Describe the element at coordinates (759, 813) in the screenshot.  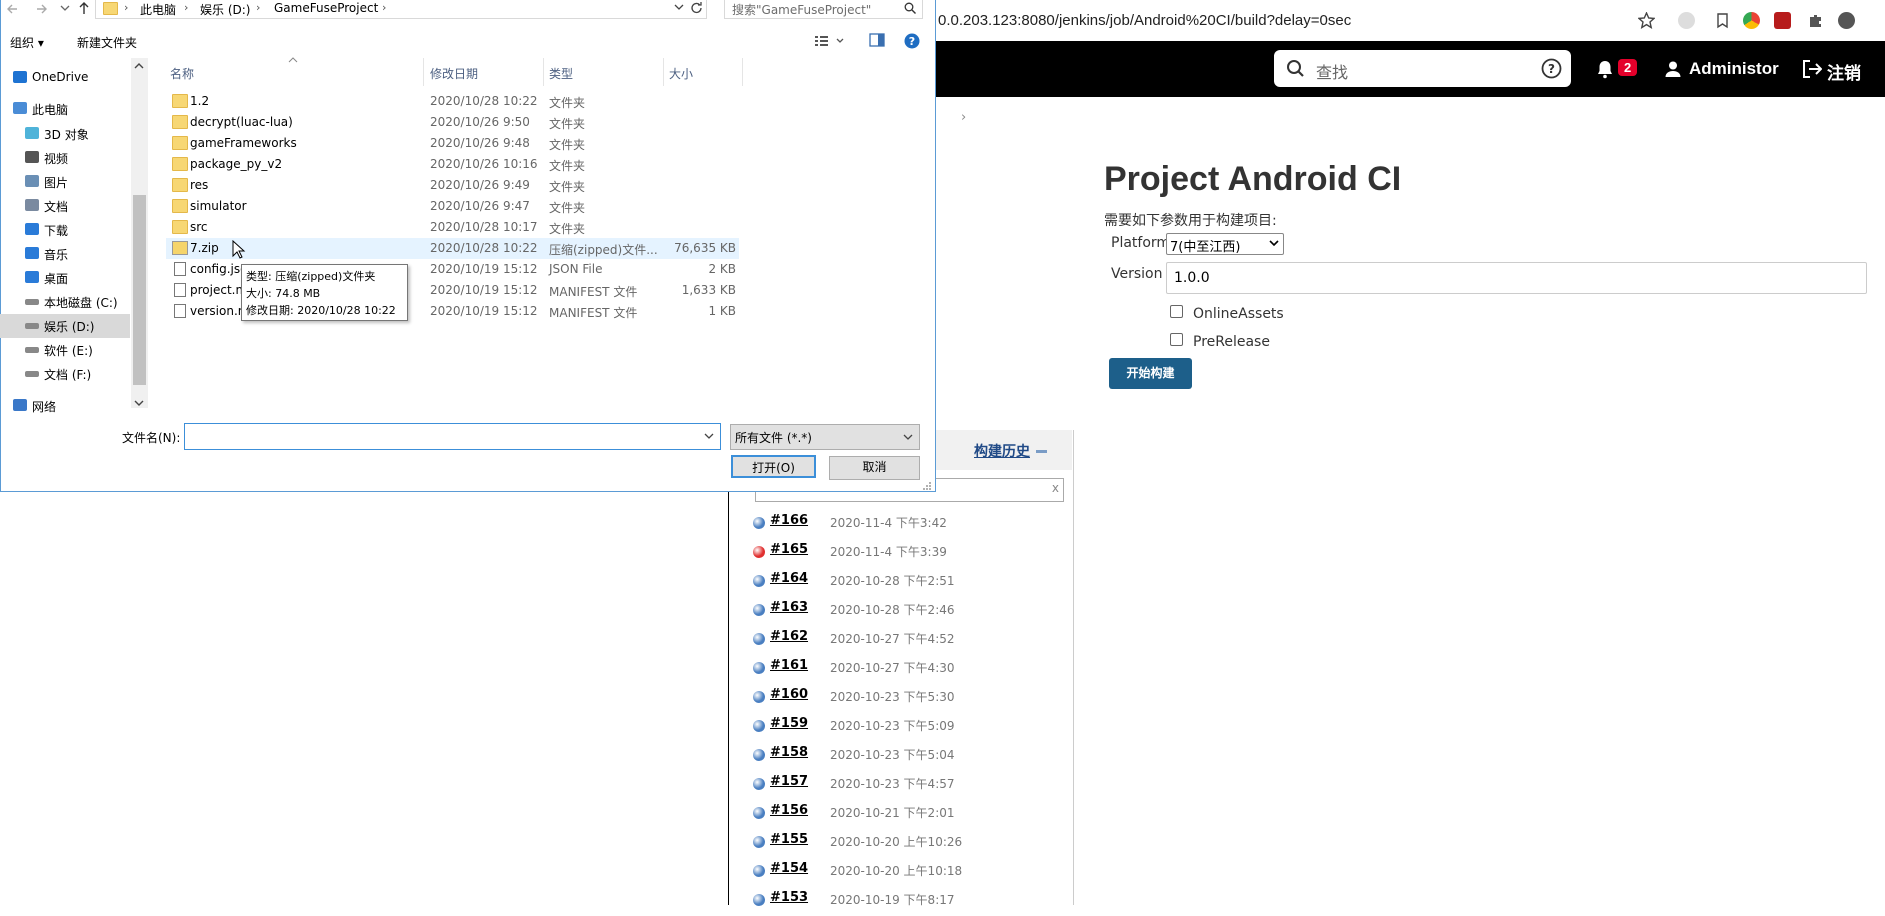
I see `build-success-icon` at that location.